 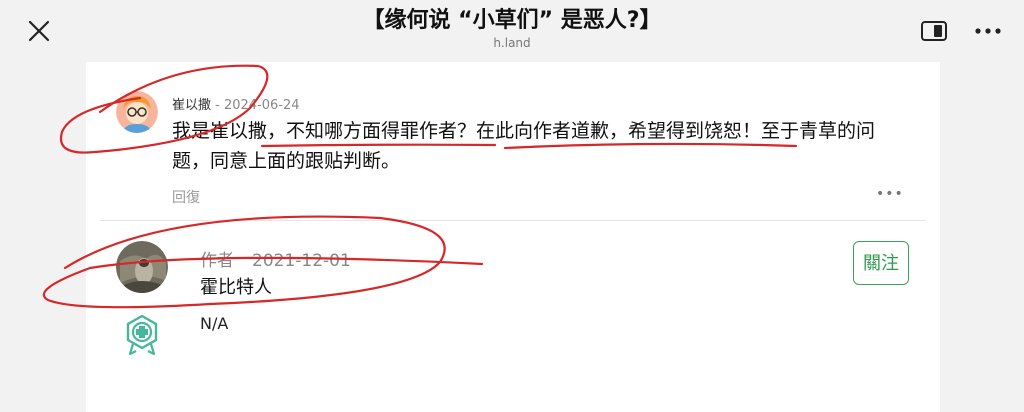 I want to click on author-avatar, so click(x=142, y=267).